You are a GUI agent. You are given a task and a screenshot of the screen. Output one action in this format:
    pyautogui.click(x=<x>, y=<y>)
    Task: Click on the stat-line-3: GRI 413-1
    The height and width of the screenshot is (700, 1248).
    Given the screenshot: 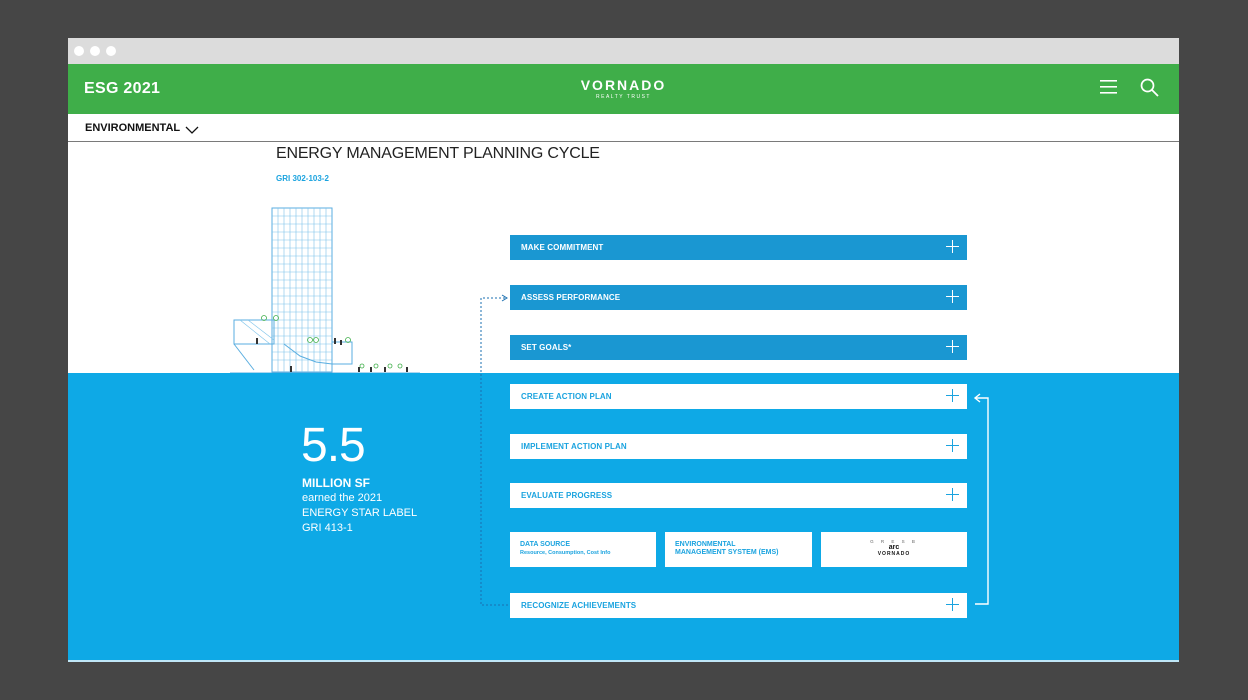 What is the action you would take?
    pyautogui.click(x=327, y=528)
    